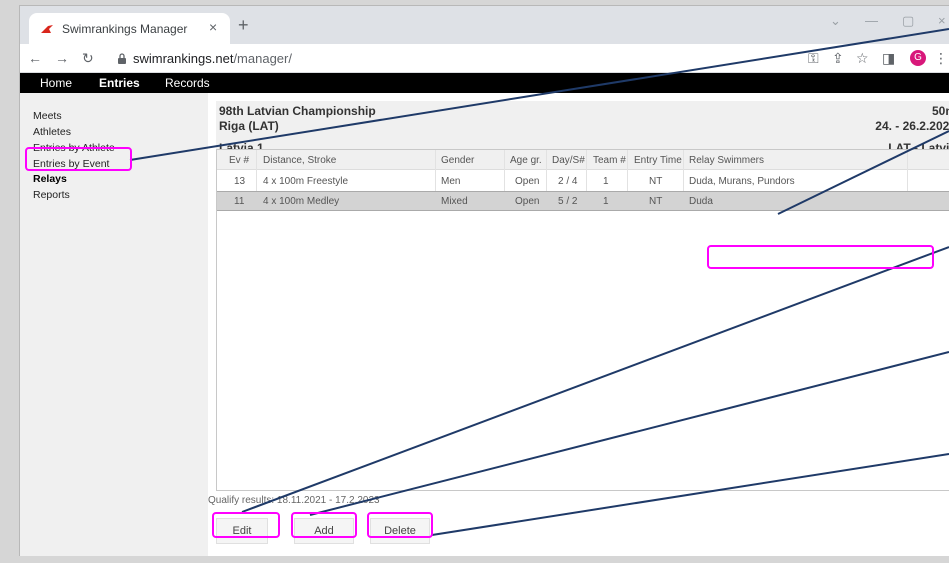 The image size is (949, 563). What do you see at coordinates (862, 58) in the screenshot?
I see `bookmark-star-icon: ☆` at bounding box center [862, 58].